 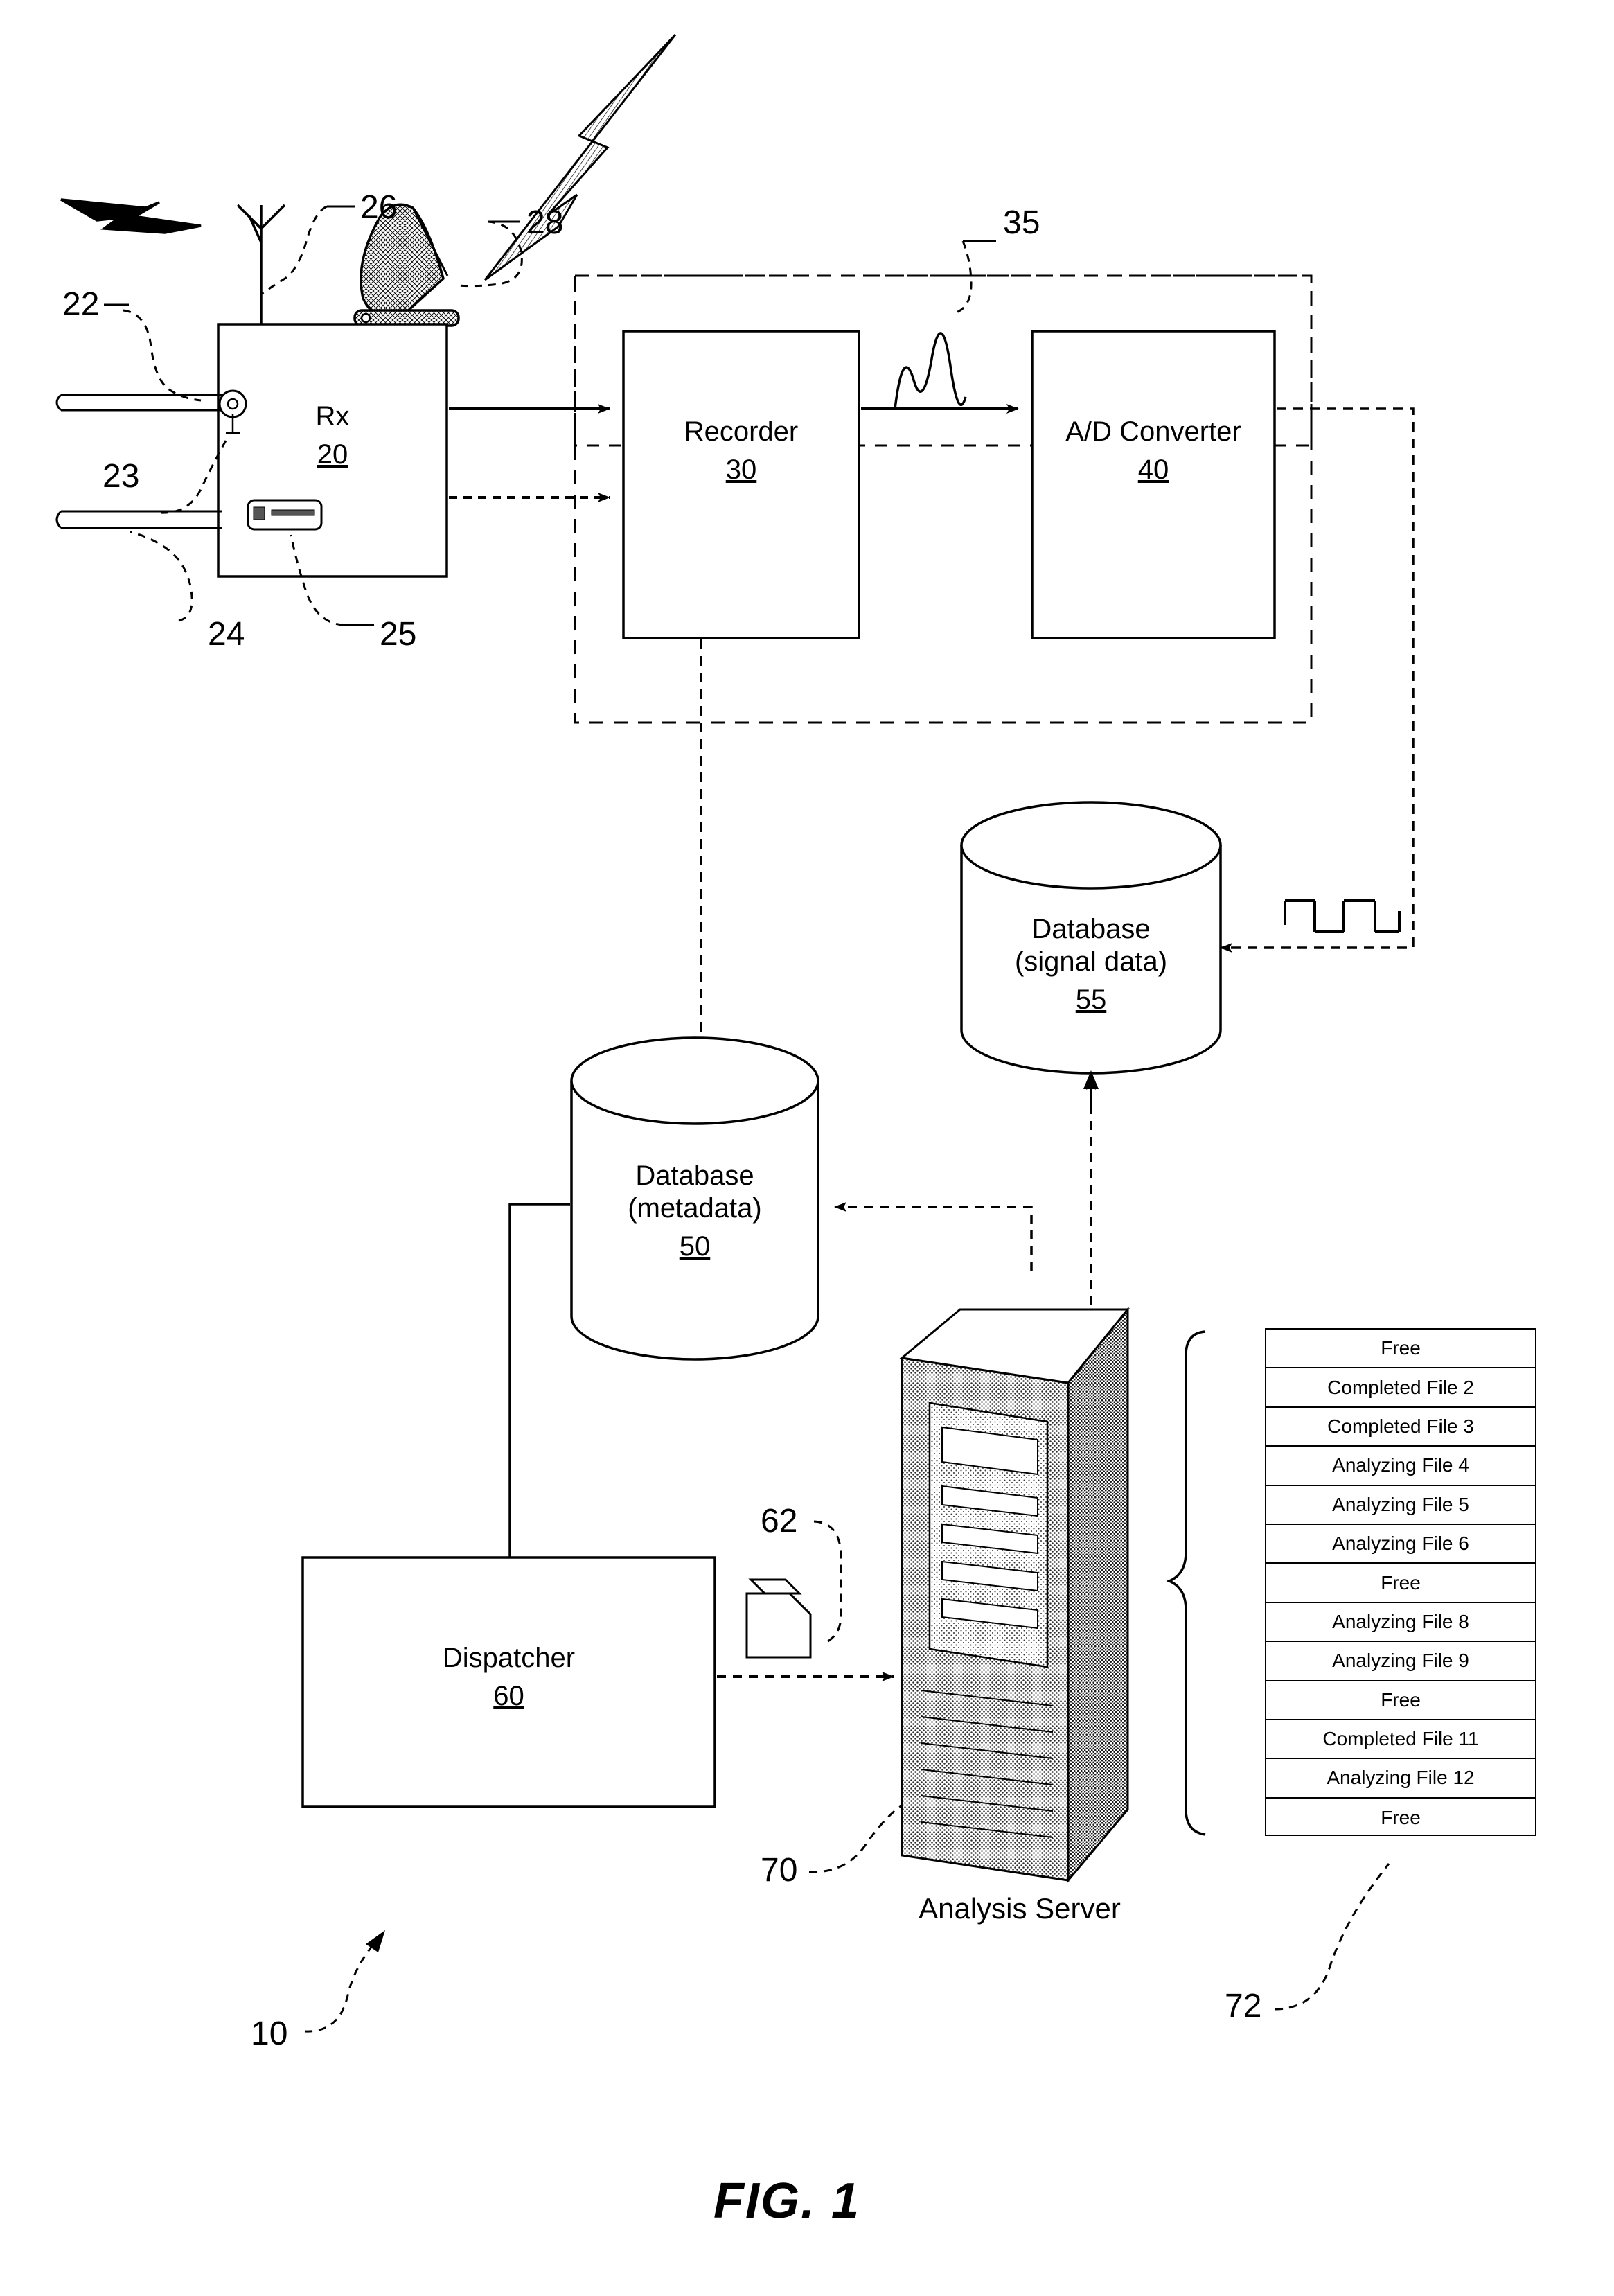 I want to click on recorder-box-label: Recorder 30, so click(x=741, y=451).